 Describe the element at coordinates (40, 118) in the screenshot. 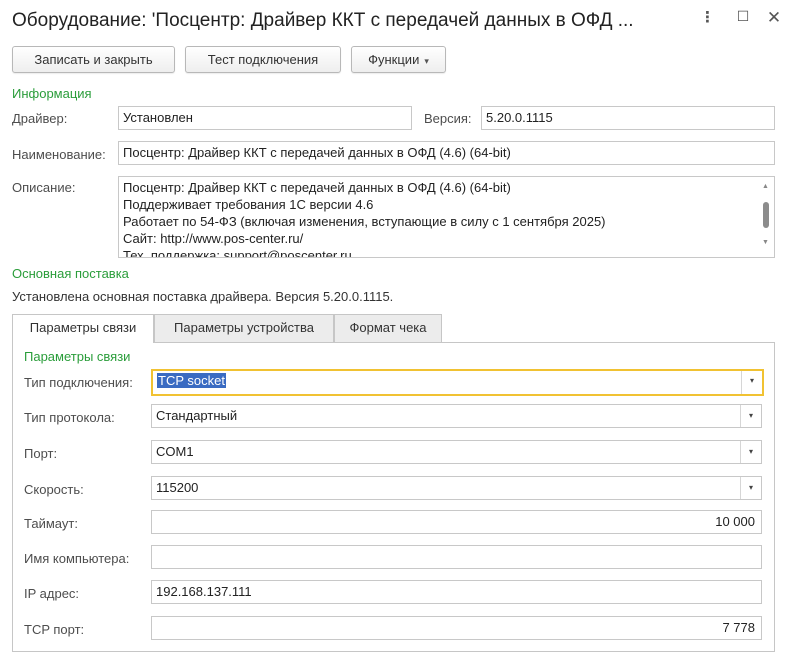

I see `driver-label: Драйвер:` at that location.